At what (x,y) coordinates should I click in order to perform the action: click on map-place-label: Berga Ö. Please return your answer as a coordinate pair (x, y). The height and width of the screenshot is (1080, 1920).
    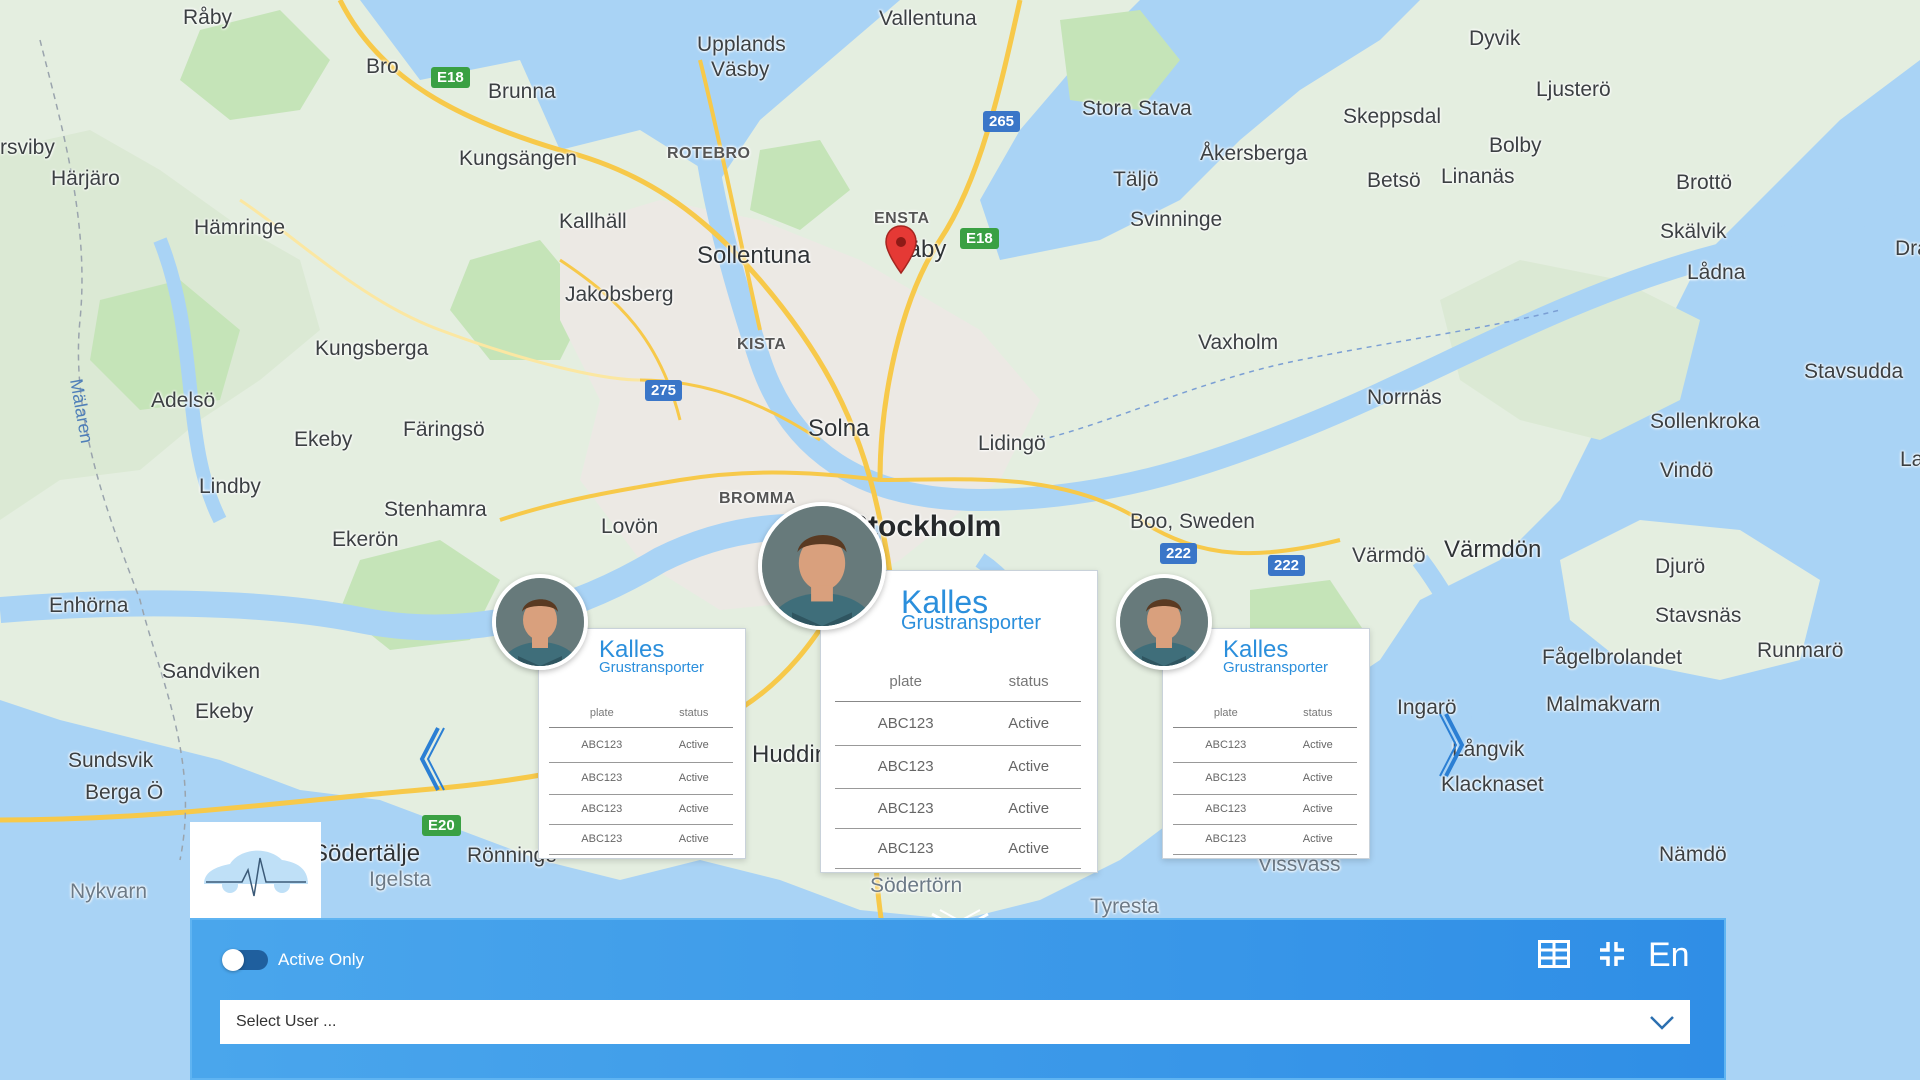
    Looking at the image, I should click on (124, 792).